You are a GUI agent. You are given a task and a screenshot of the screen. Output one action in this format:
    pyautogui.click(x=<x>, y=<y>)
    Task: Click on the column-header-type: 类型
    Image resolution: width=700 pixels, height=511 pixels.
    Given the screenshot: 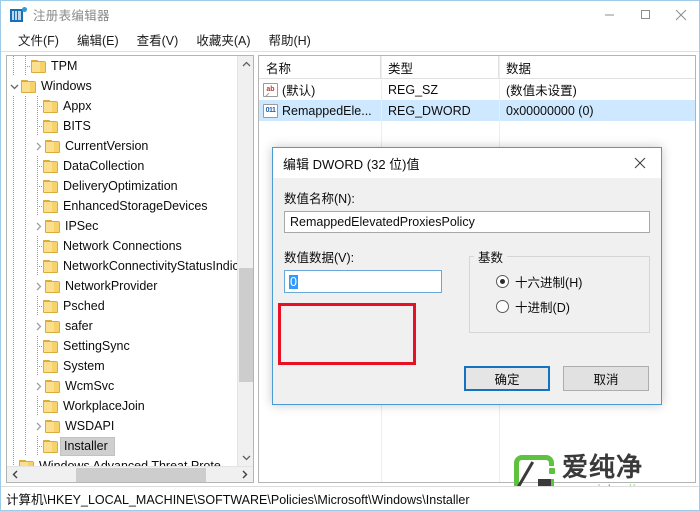 What is the action you would take?
    pyautogui.click(x=440, y=67)
    